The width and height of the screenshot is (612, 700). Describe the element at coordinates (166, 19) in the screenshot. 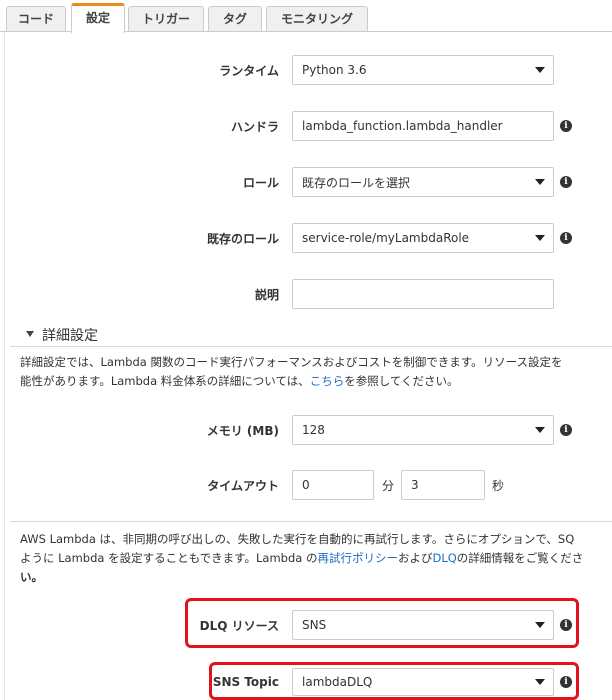

I see `tab-triggers: トリガー` at that location.